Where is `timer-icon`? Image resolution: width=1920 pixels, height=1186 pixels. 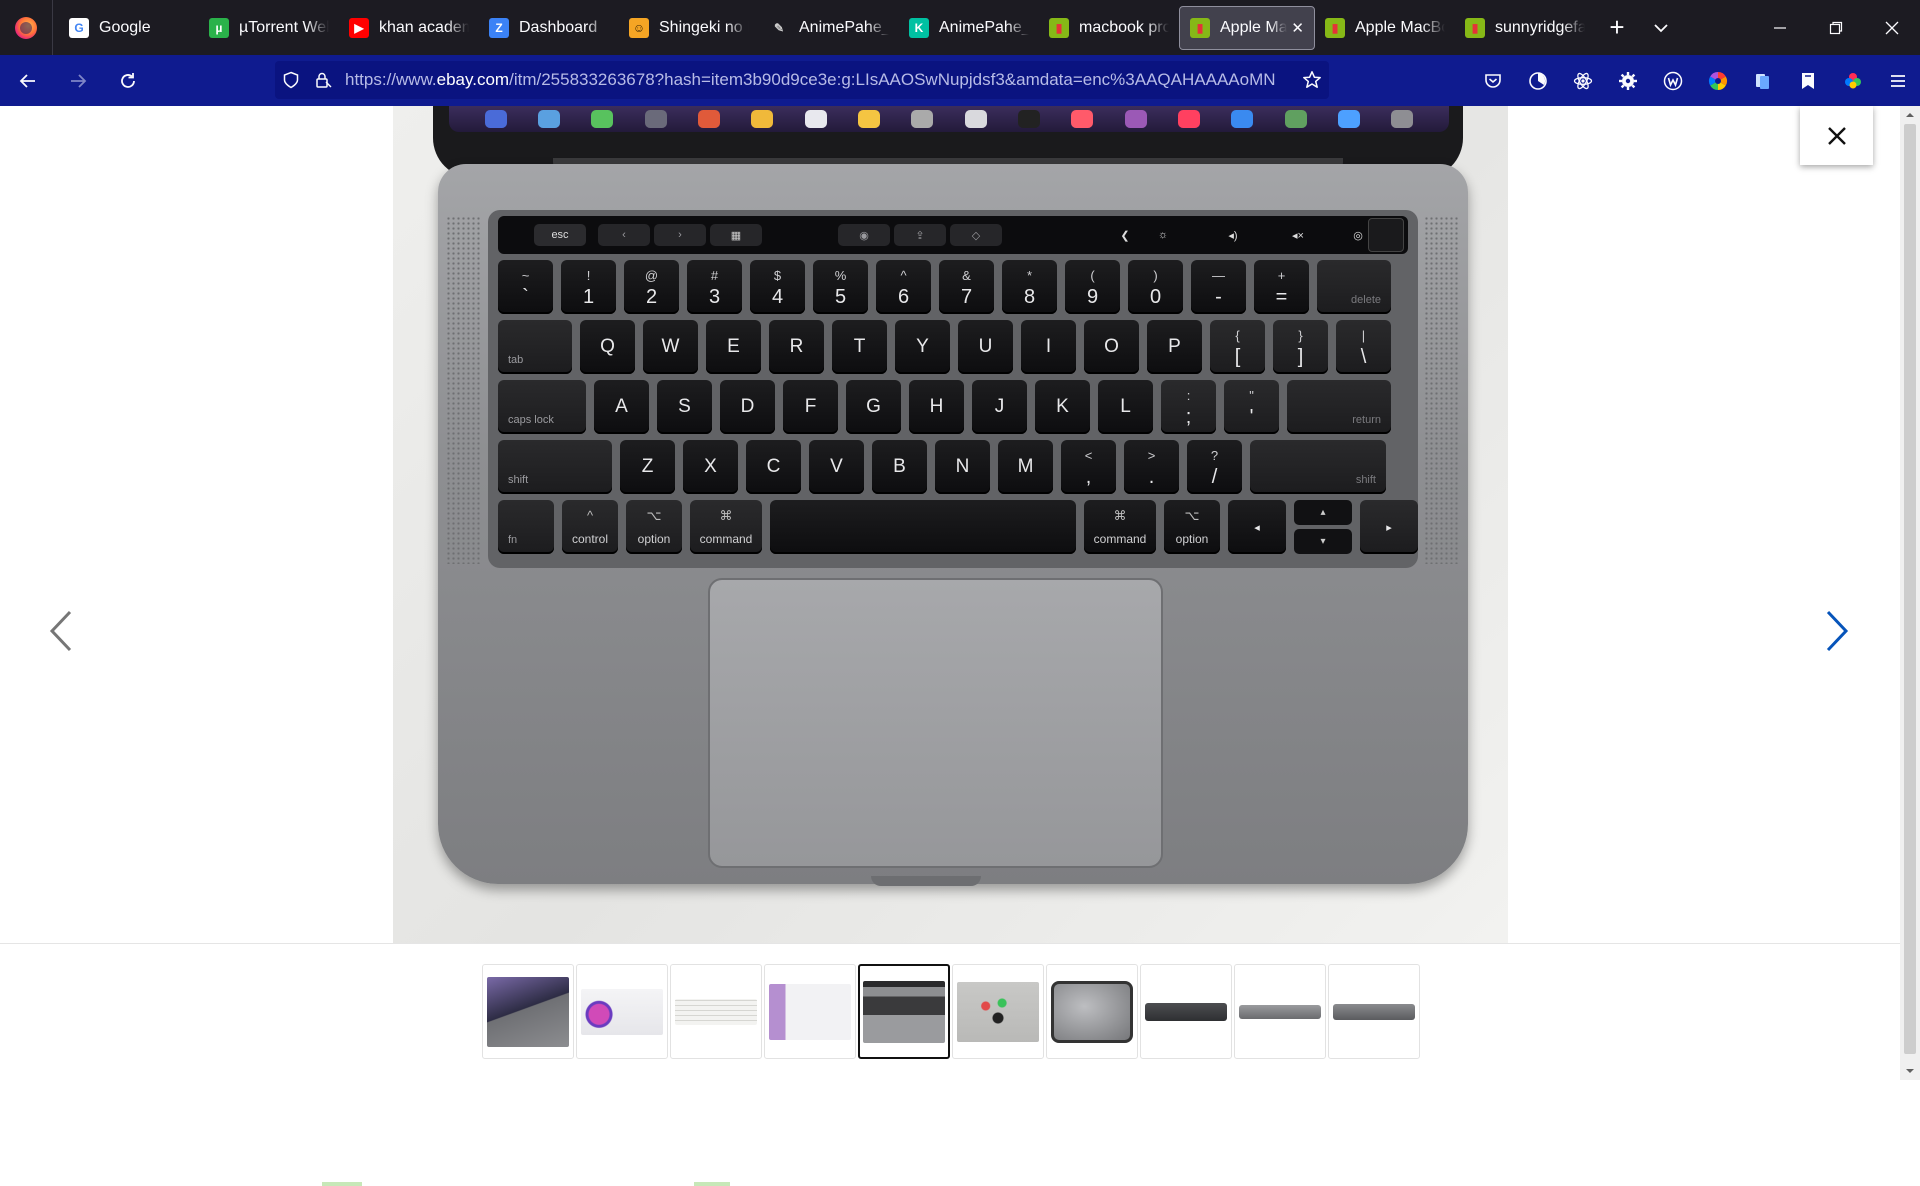
timer-icon is located at coordinates (1537, 80).